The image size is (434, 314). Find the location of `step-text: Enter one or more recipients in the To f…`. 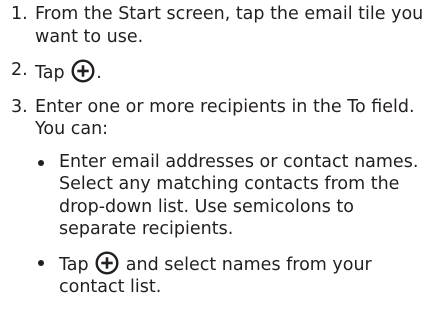

step-text: Enter one or more recipients in the To f… is located at coordinates (225, 118).